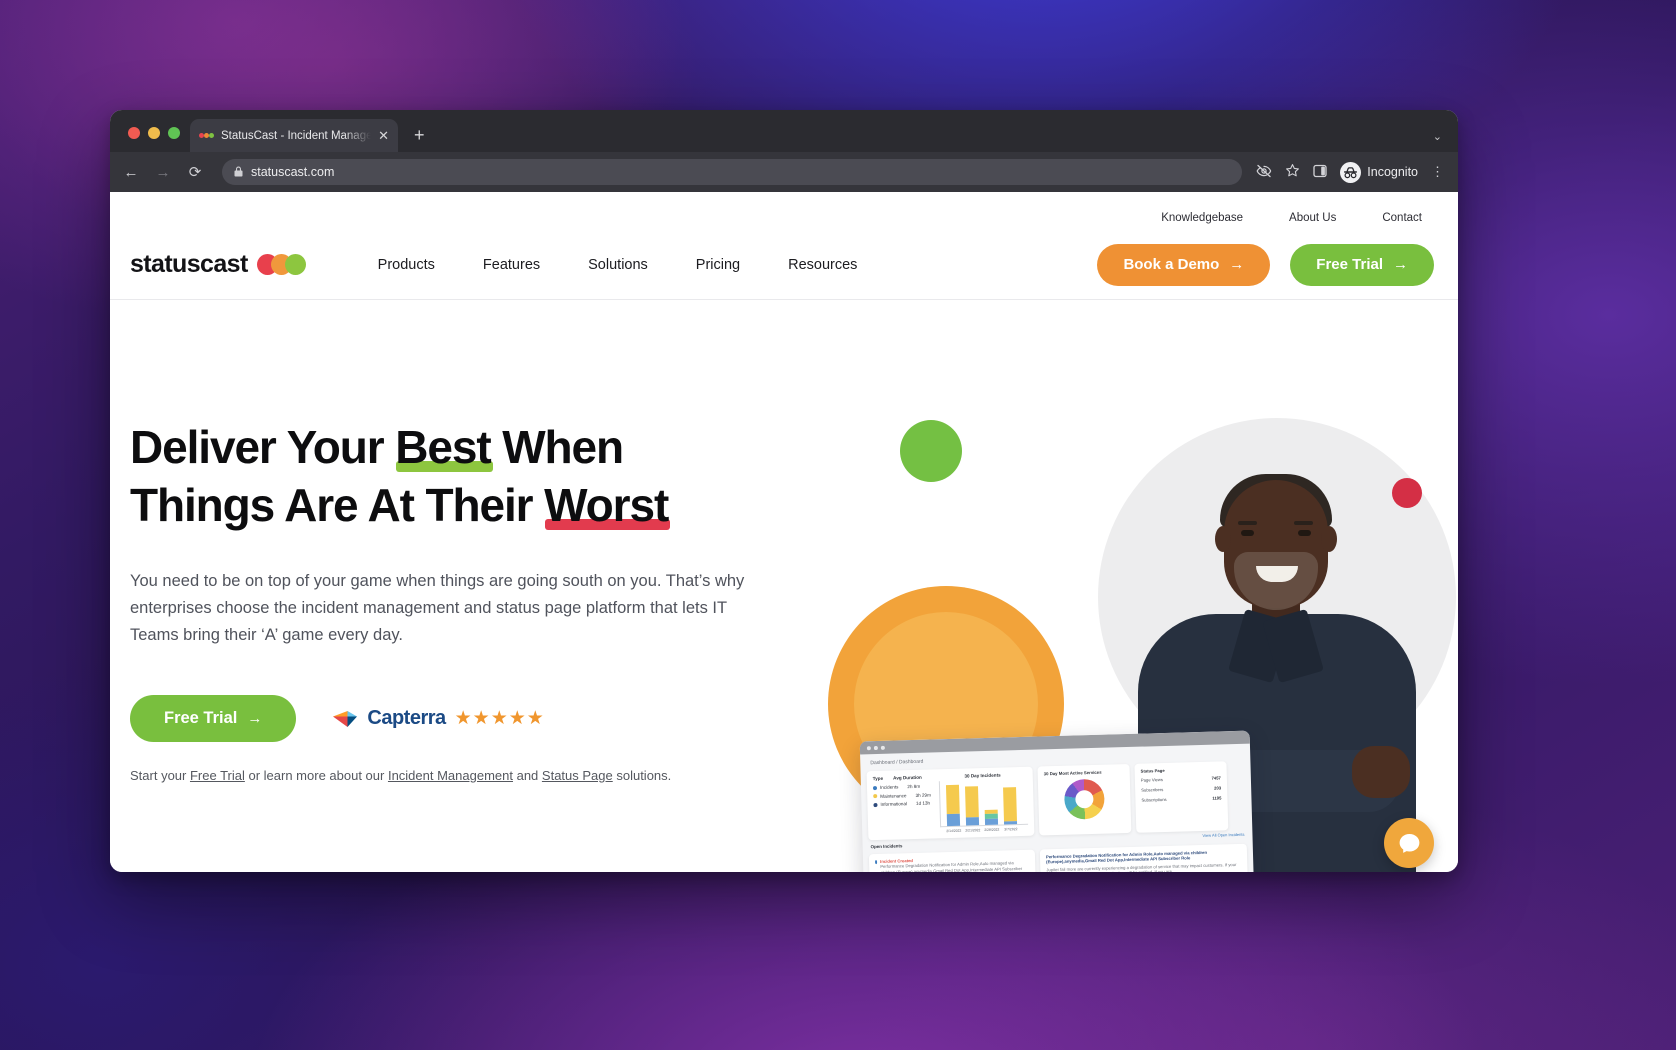 The image size is (1676, 1050). Describe the element at coordinates (1362, 264) in the screenshot. I see `free-trial-button-nav: Free Trial →` at that location.